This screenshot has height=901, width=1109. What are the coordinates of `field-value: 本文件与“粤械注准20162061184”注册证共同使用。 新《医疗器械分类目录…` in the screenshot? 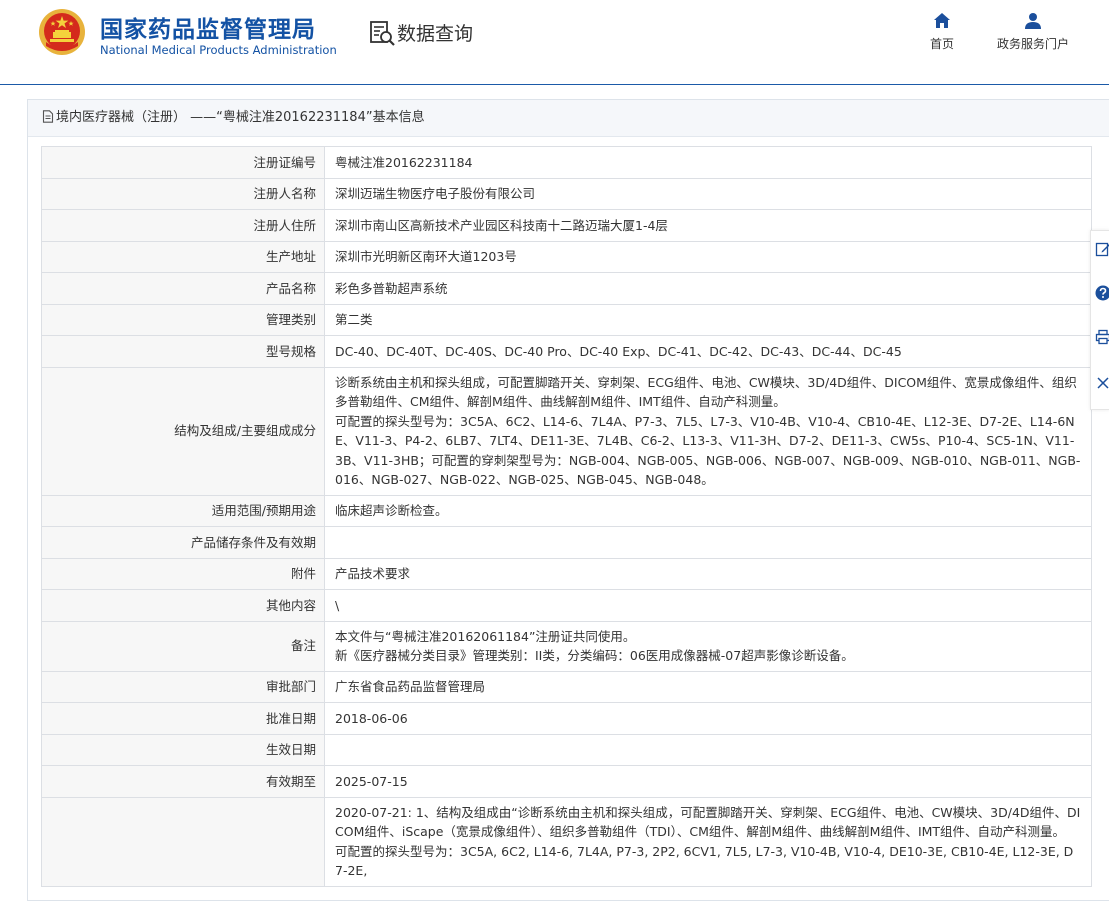 It's located at (708, 646).